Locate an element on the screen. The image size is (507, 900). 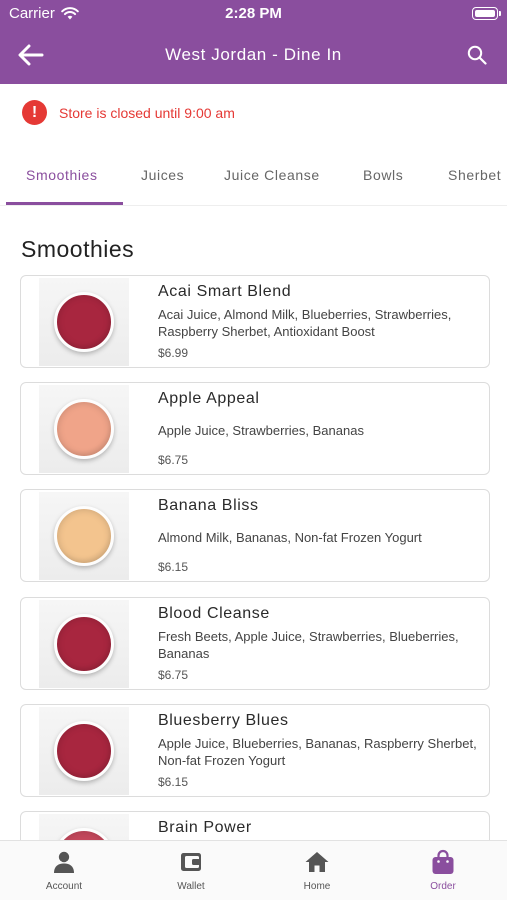
bottom-tab-bar: Account Wallet Home Order is located at coordinates (253, 870).